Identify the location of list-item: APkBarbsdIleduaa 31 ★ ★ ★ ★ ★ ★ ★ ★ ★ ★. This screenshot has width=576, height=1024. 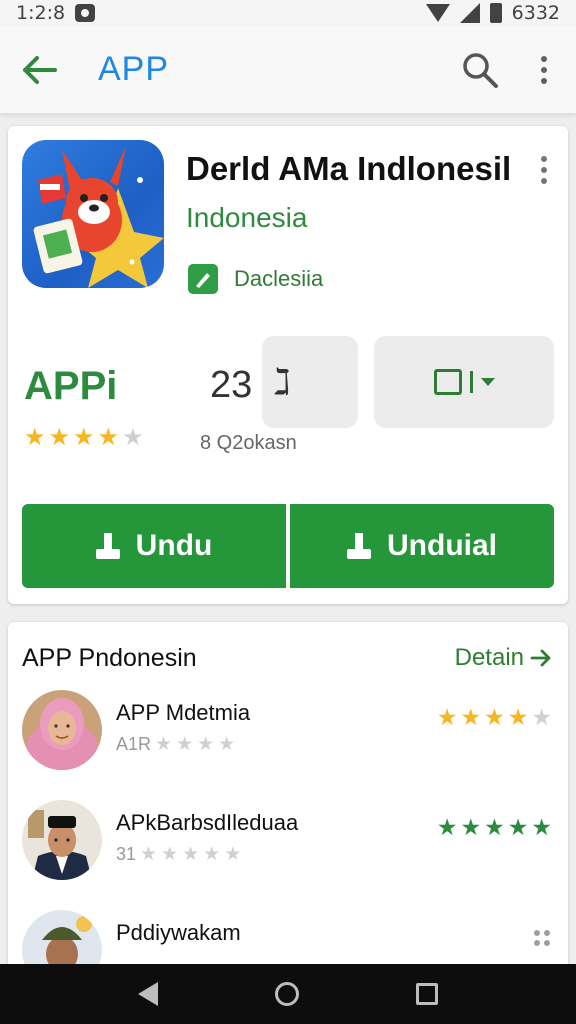
(288, 850).